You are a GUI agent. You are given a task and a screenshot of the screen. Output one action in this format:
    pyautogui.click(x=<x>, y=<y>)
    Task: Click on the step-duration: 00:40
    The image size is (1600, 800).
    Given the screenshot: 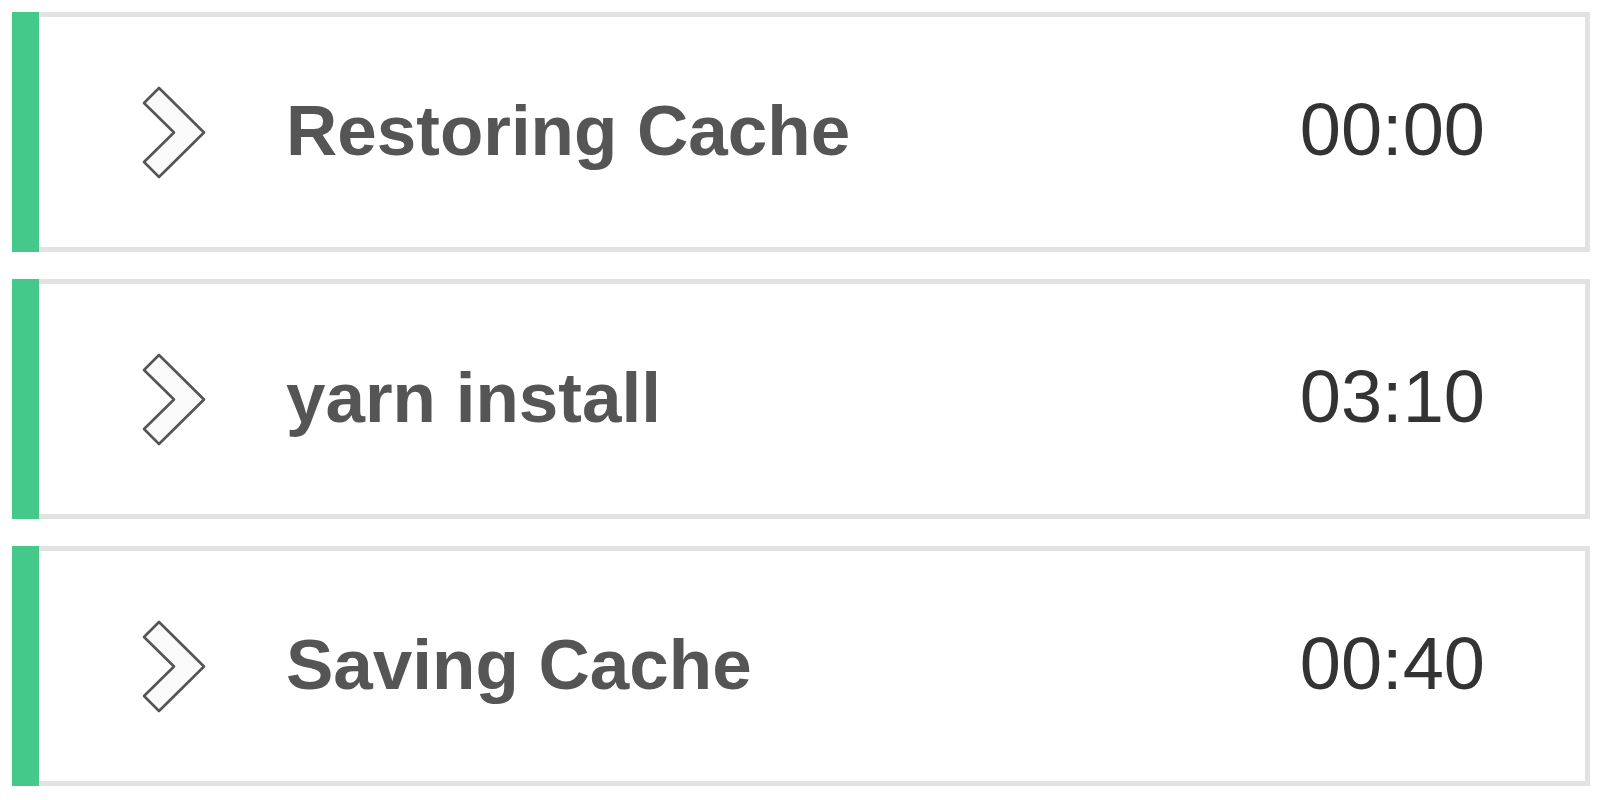 What is the action you would take?
    pyautogui.click(x=1392, y=664)
    